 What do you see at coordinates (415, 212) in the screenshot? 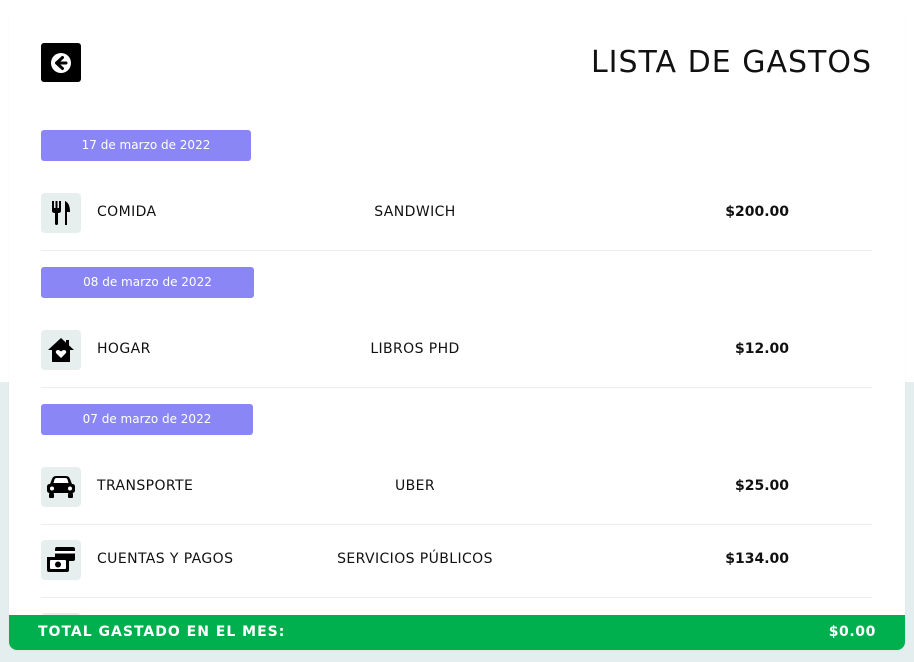
I see `description-label: SANDWICH` at bounding box center [415, 212].